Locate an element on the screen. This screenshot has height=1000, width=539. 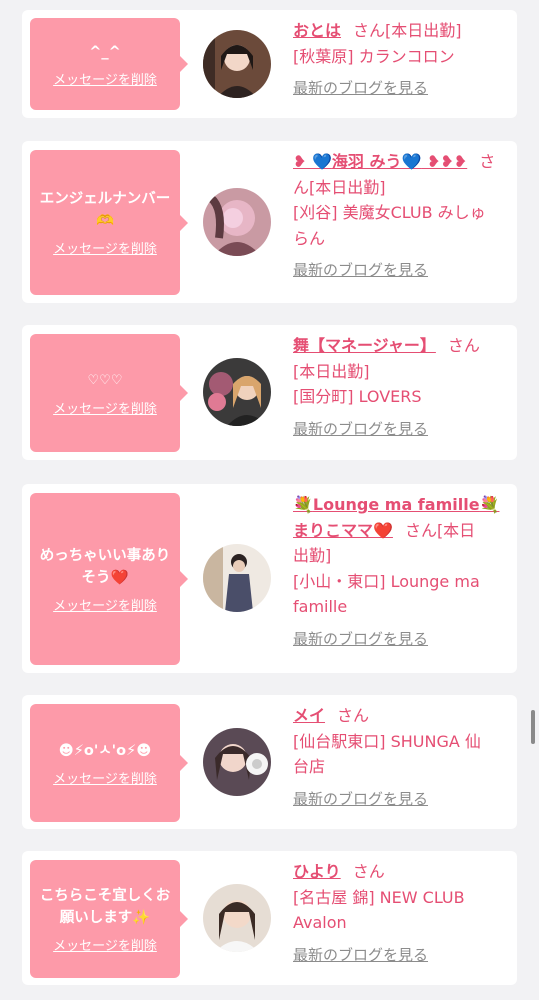
cast-name-link: ひより is located at coordinates (317, 871).